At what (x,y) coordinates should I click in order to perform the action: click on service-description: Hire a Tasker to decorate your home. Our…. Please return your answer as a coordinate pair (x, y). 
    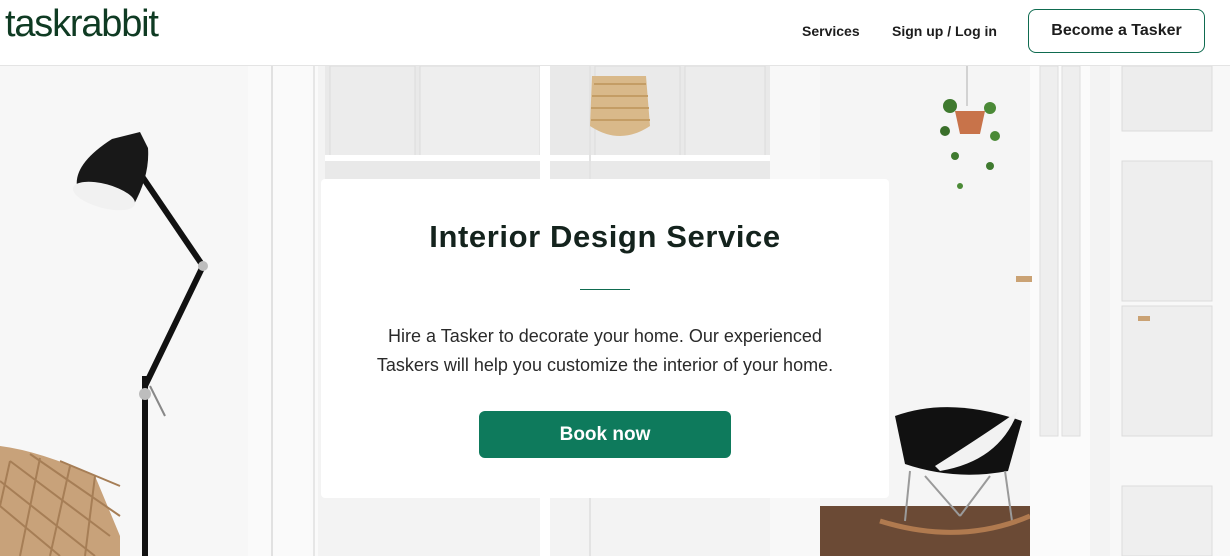
    Looking at the image, I should click on (605, 350).